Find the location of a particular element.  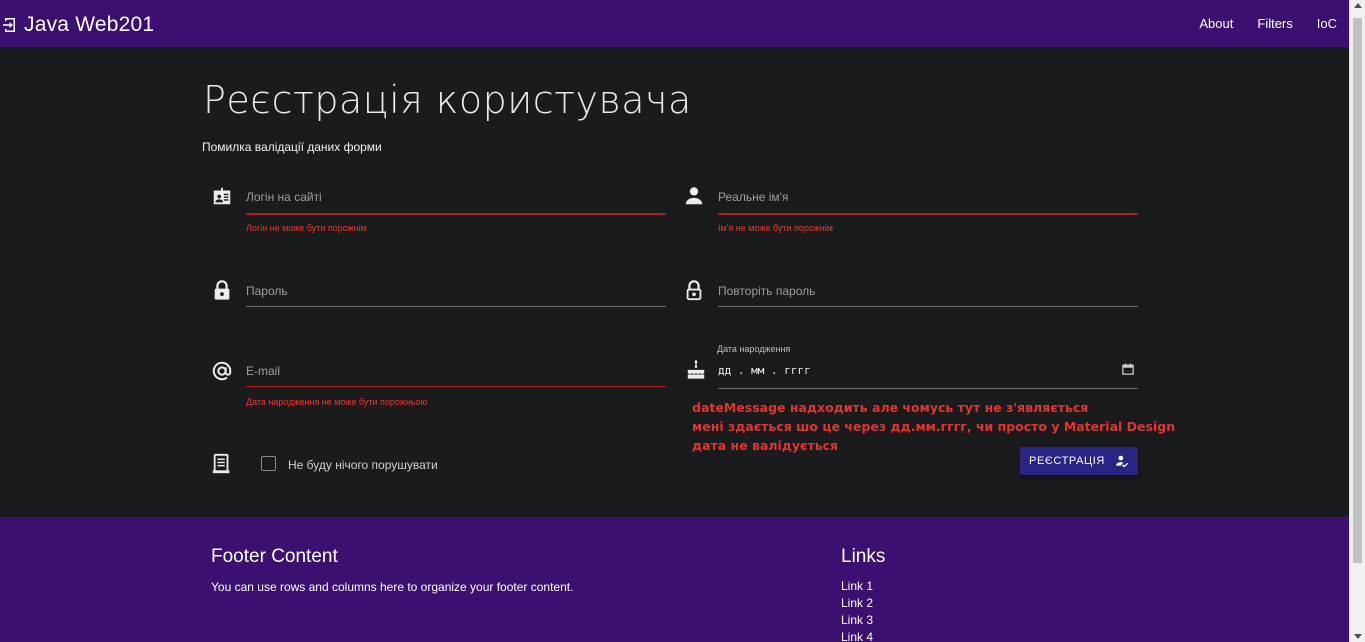

agreement-label: Не буду нічого порушувати is located at coordinates (363, 465).